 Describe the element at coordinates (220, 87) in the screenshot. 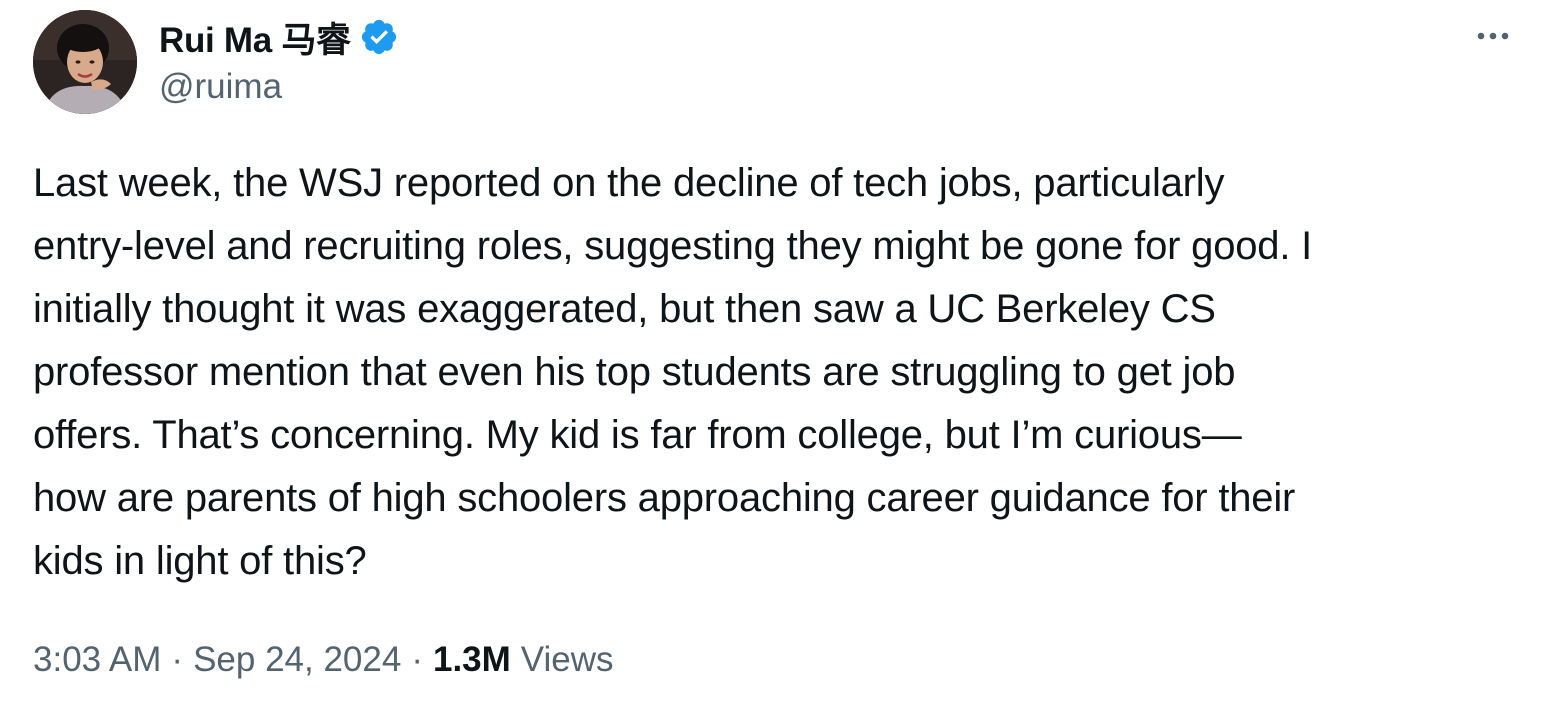

I see `author-handle: @ruima` at that location.